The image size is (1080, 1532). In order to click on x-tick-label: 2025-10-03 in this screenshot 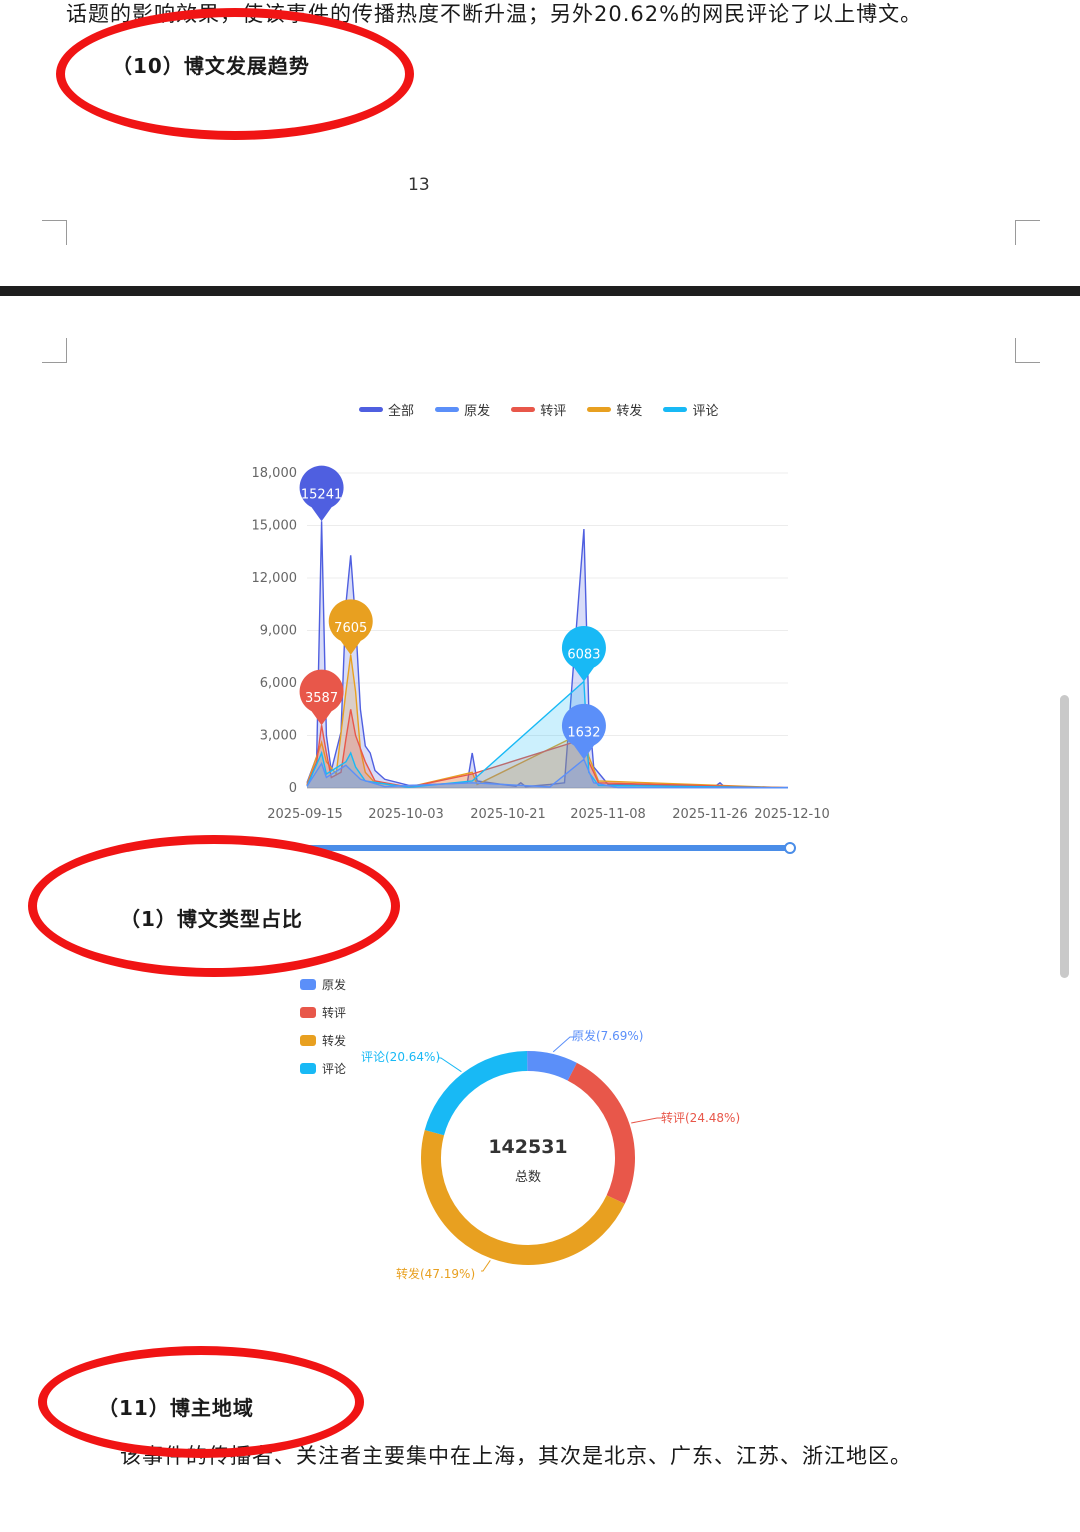, I will do `click(406, 814)`.